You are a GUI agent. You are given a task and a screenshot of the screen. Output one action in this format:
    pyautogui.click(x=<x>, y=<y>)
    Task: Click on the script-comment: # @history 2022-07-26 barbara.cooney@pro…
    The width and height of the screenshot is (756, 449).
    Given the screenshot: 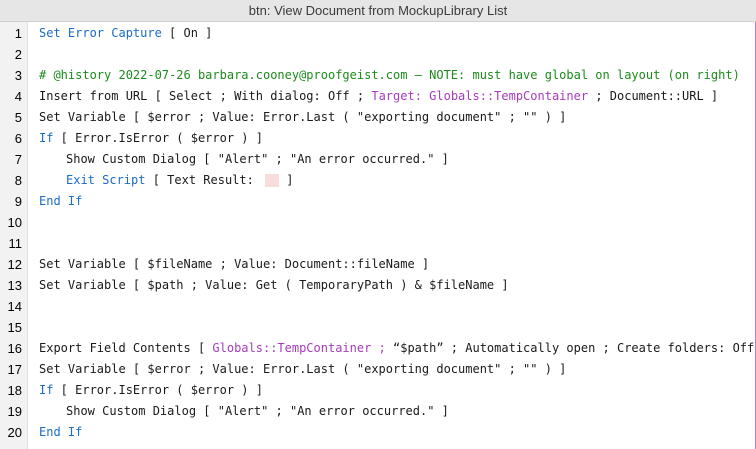 What is the action you would take?
    pyautogui.click(x=389, y=75)
    